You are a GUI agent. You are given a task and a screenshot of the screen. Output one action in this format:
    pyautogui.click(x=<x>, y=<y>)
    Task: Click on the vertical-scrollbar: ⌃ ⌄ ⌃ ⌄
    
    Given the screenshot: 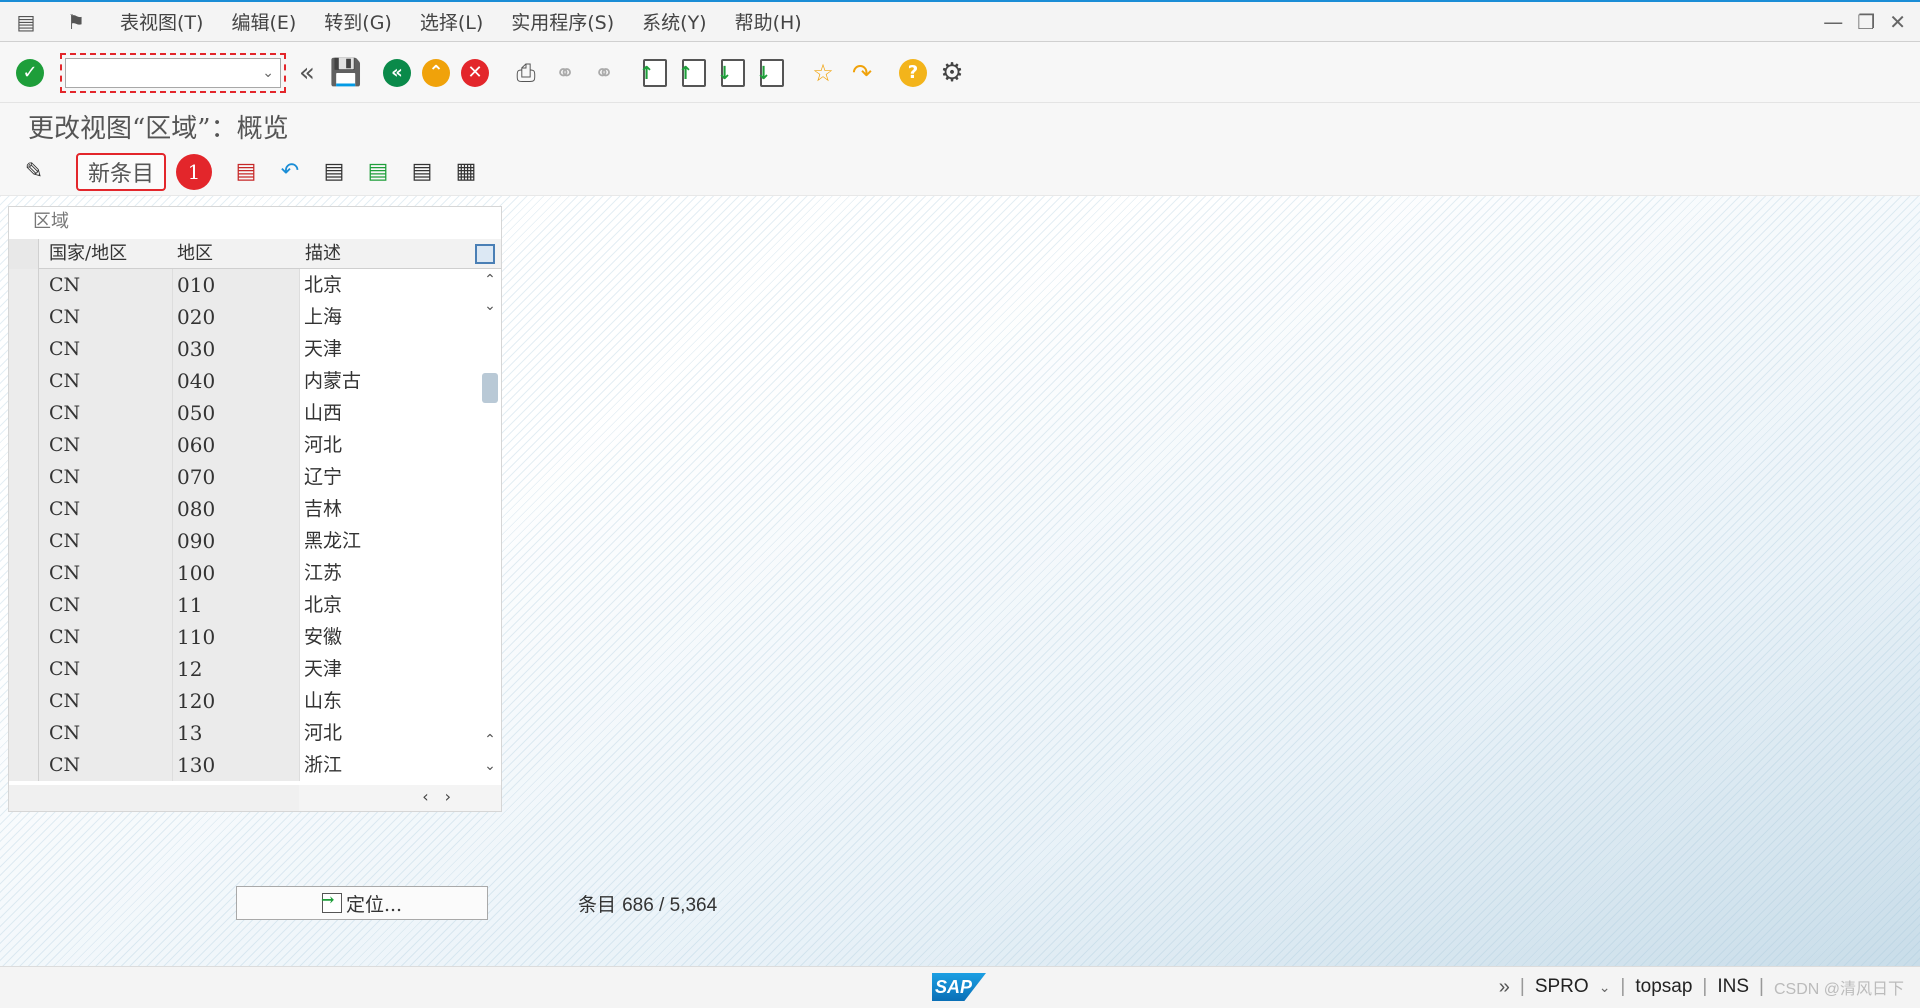 What is the action you would take?
    pyautogui.click(x=490, y=525)
    